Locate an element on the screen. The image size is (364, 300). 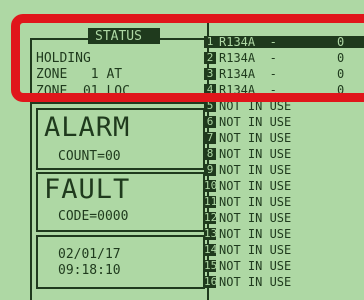
fault-title: FAULT is located at coordinates (87, 189).